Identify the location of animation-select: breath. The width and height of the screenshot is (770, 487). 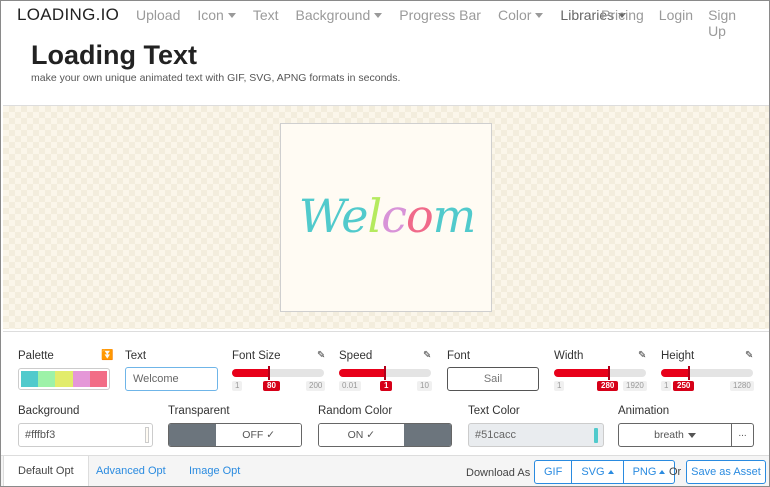
(675, 435).